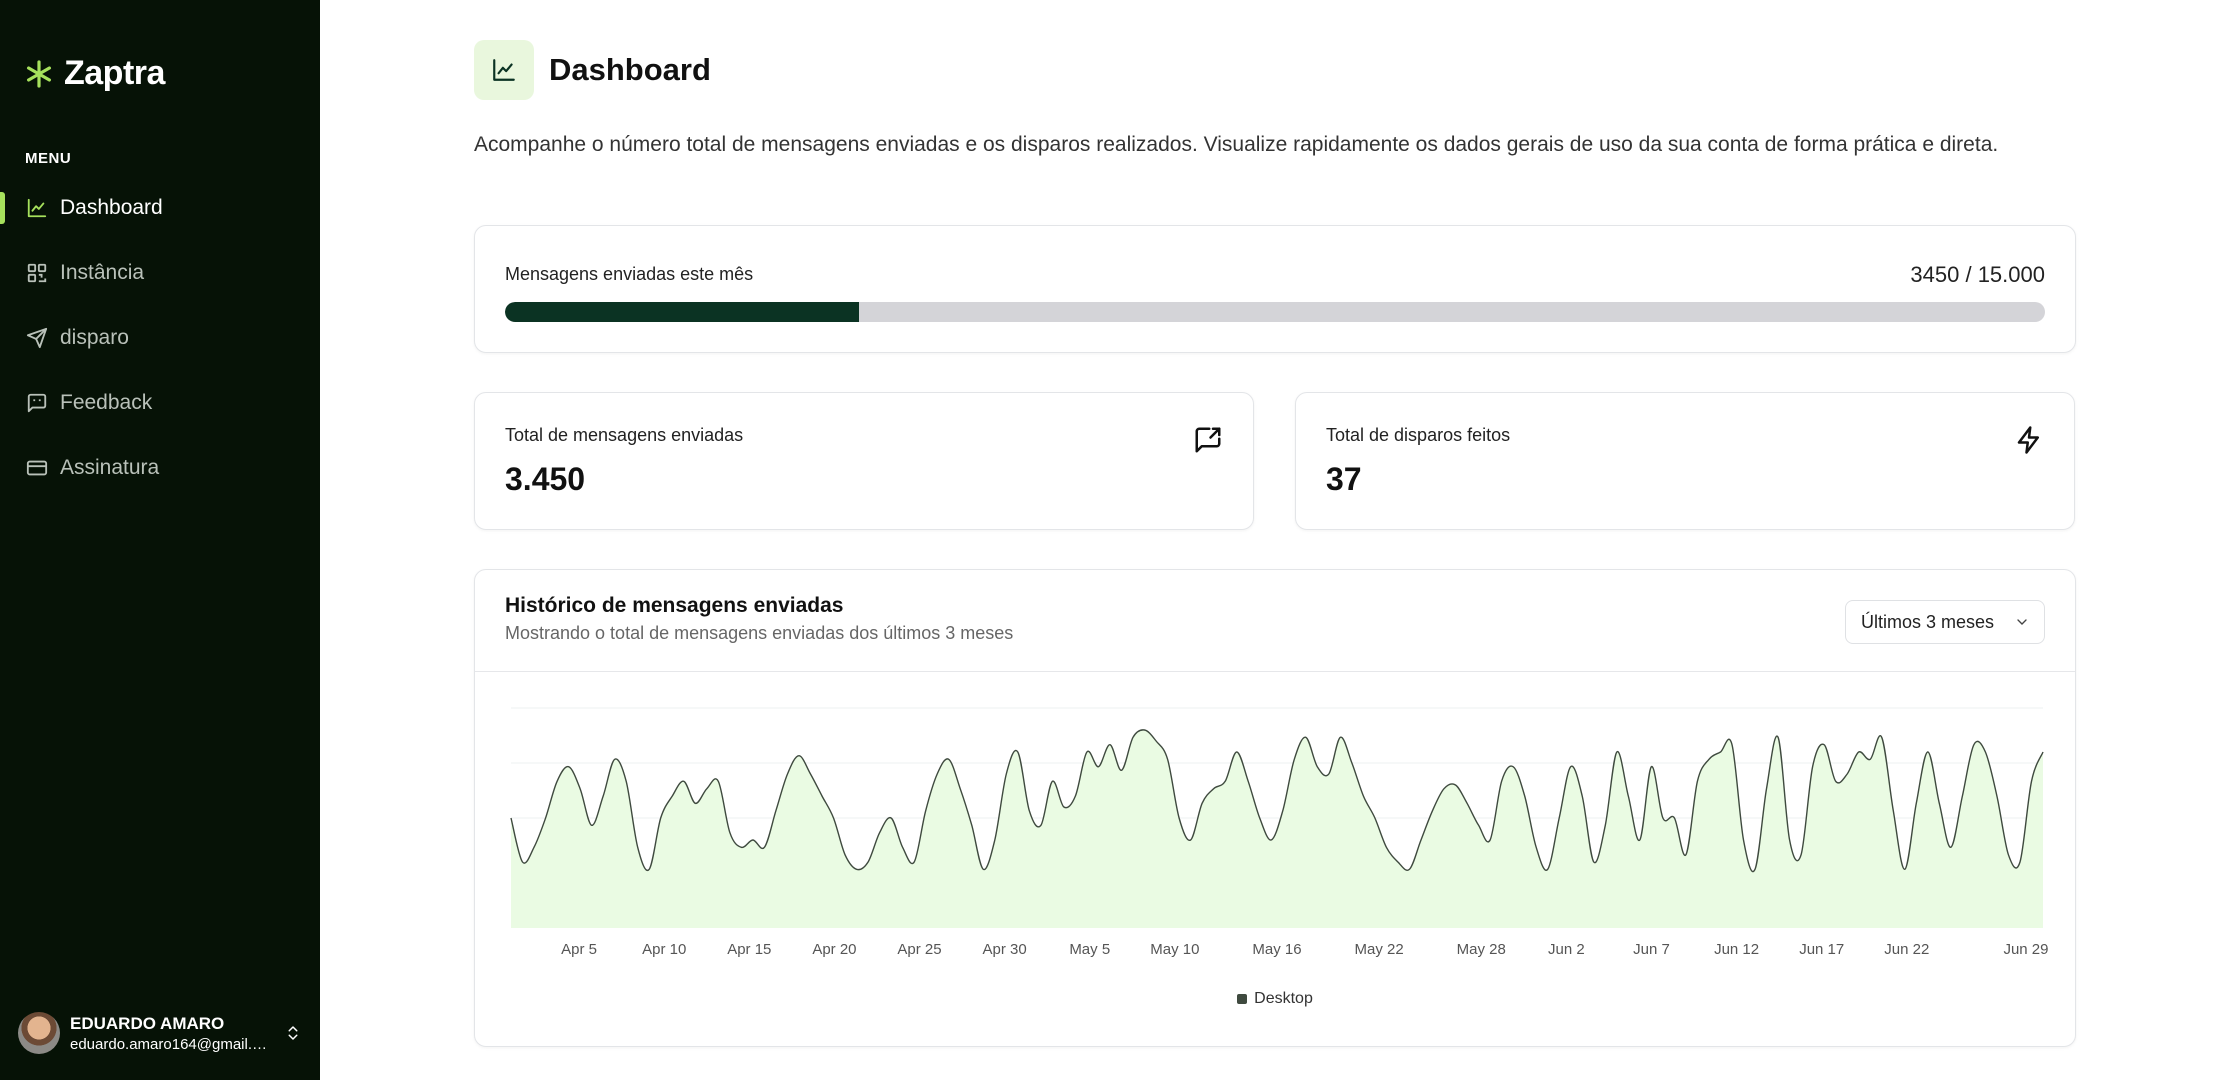 The height and width of the screenshot is (1080, 2216). What do you see at coordinates (624, 435) in the screenshot?
I see `stat-label: Total de mensagens enviadas` at bounding box center [624, 435].